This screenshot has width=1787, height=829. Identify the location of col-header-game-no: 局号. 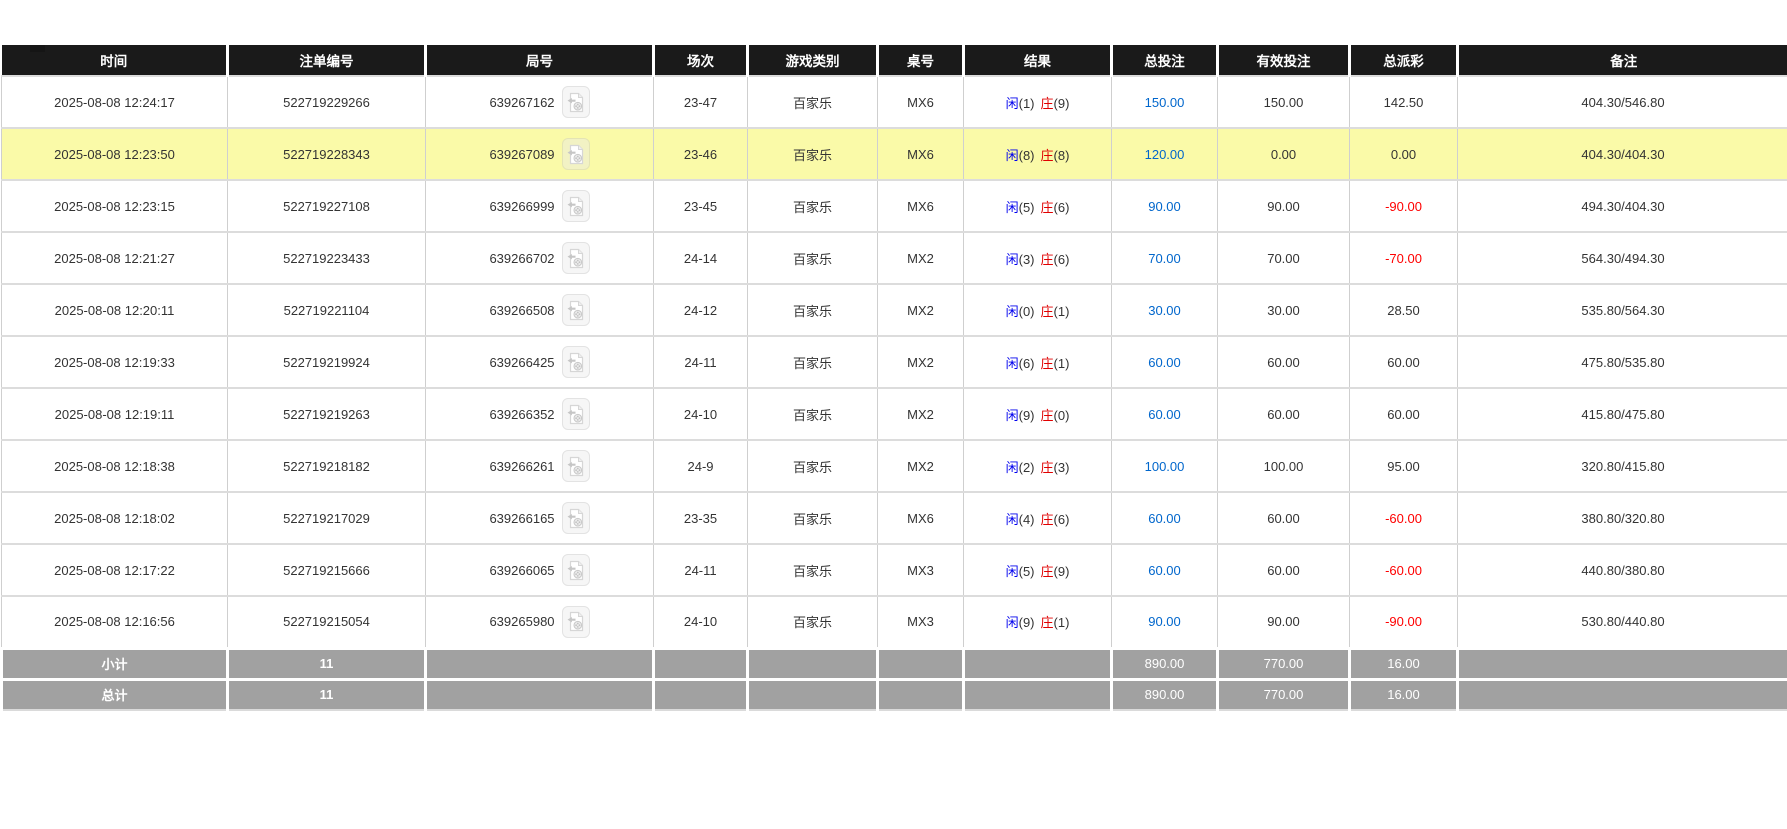
(540, 60).